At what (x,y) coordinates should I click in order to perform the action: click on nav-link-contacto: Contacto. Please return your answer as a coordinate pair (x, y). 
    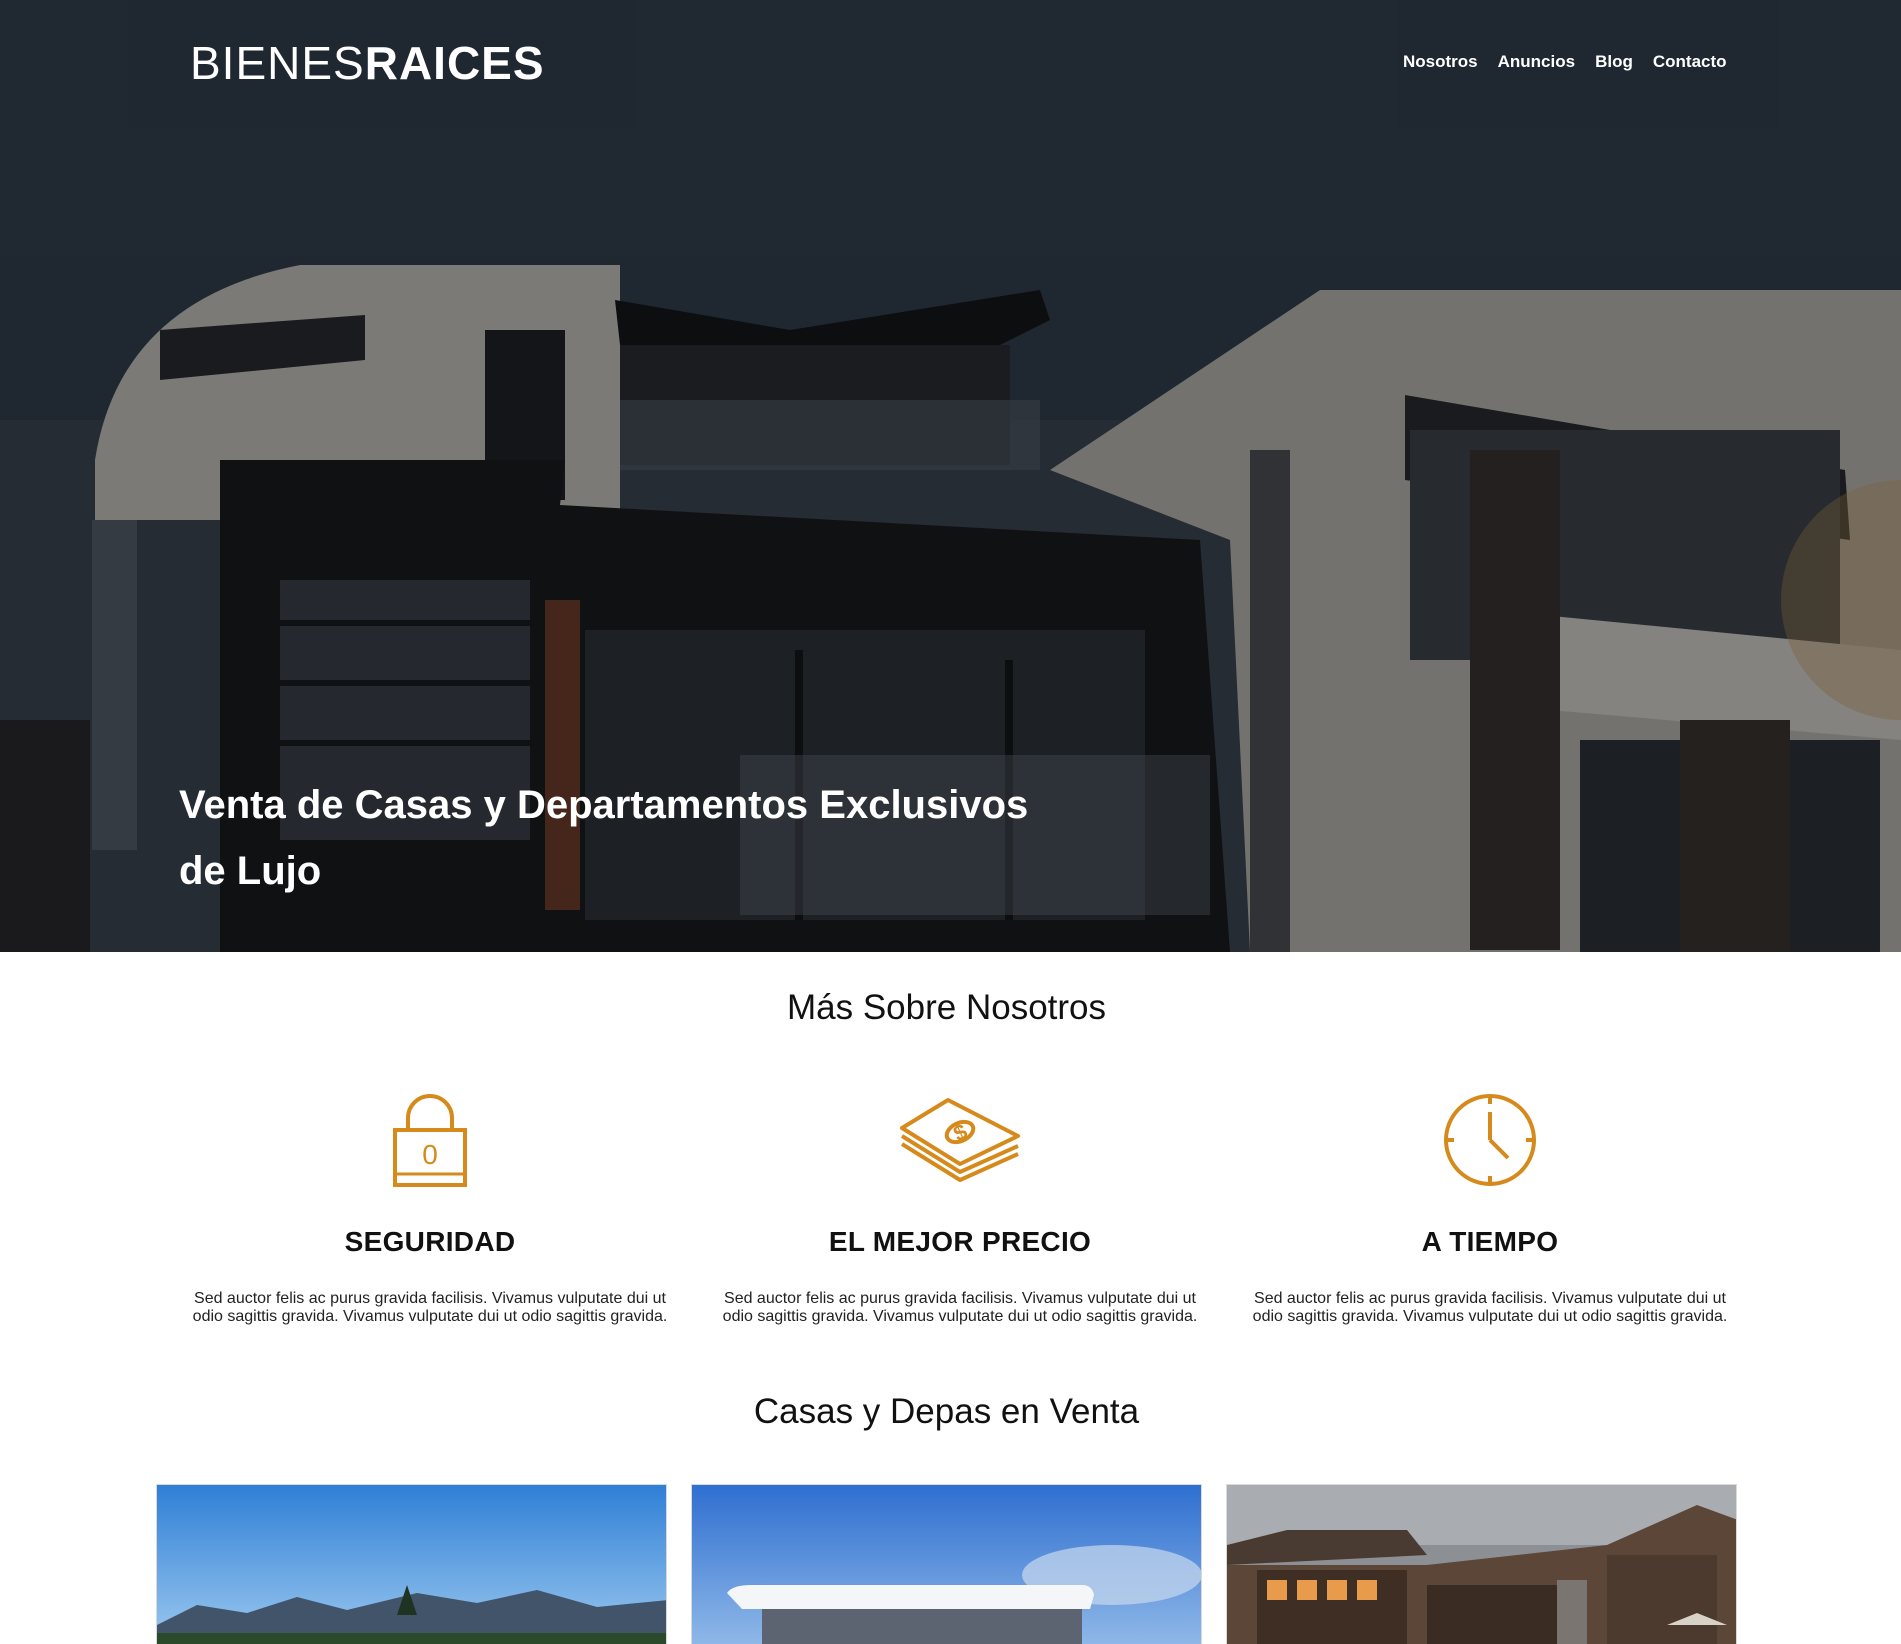
    Looking at the image, I should click on (1690, 62).